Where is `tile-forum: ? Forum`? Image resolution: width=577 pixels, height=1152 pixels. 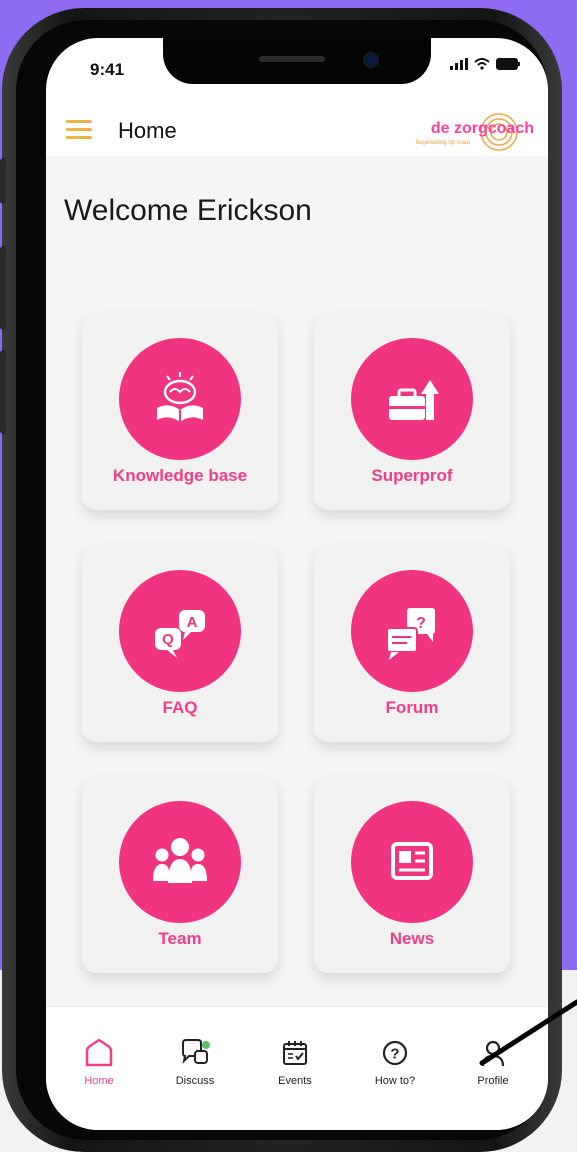
tile-forum: ? Forum is located at coordinates (412, 644).